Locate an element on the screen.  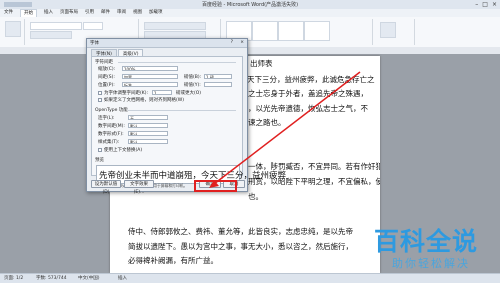
watermark: 百科全说 助你轻松解决 is located at coordinates (426, 246).